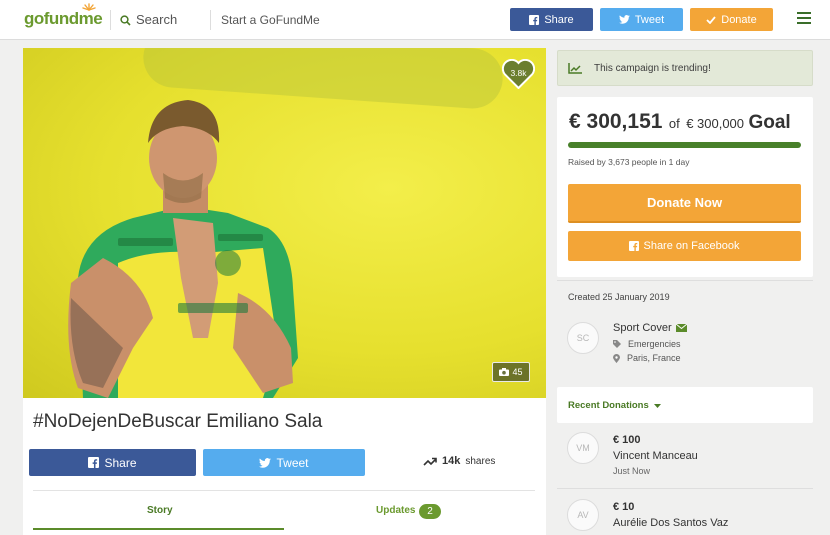 This screenshot has width=830, height=535. I want to click on check-icon, so click(711, 19).